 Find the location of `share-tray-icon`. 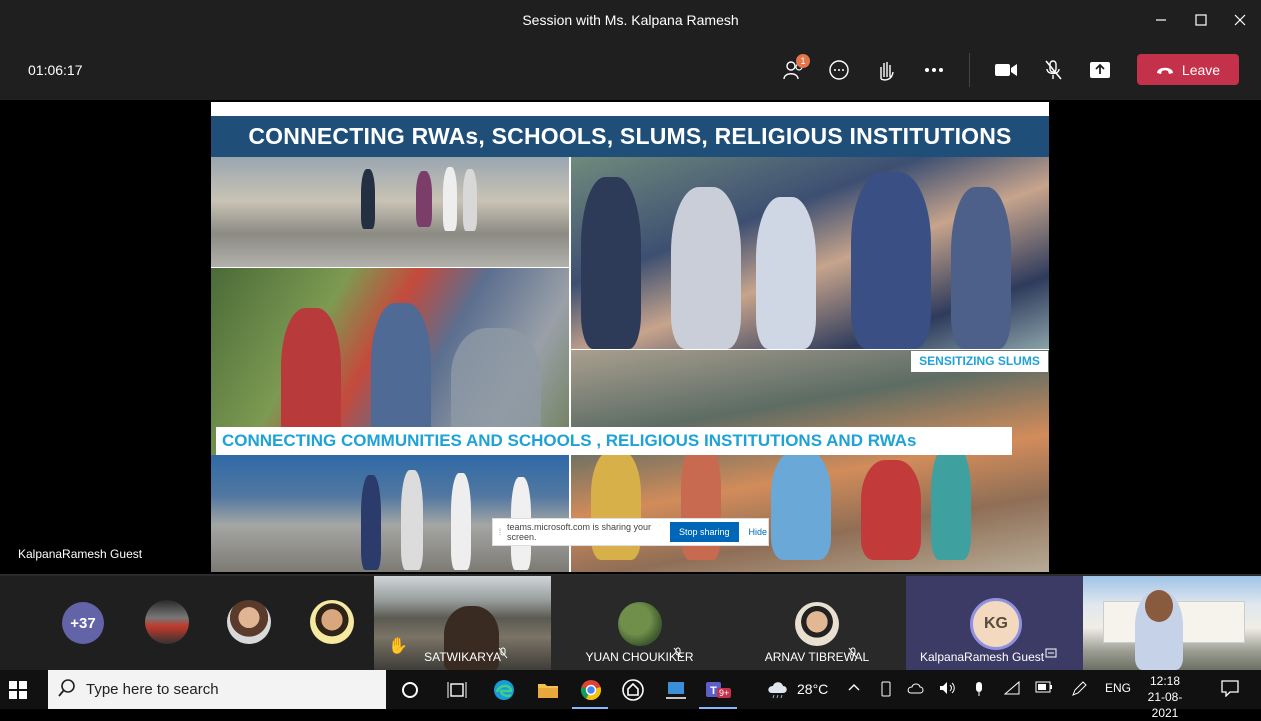

share-tray-icon is located at coordinates (1100, 70).